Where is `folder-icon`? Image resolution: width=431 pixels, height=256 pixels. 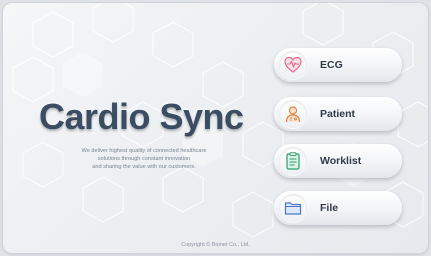
folder-icon is located at coordinates (293, 208).